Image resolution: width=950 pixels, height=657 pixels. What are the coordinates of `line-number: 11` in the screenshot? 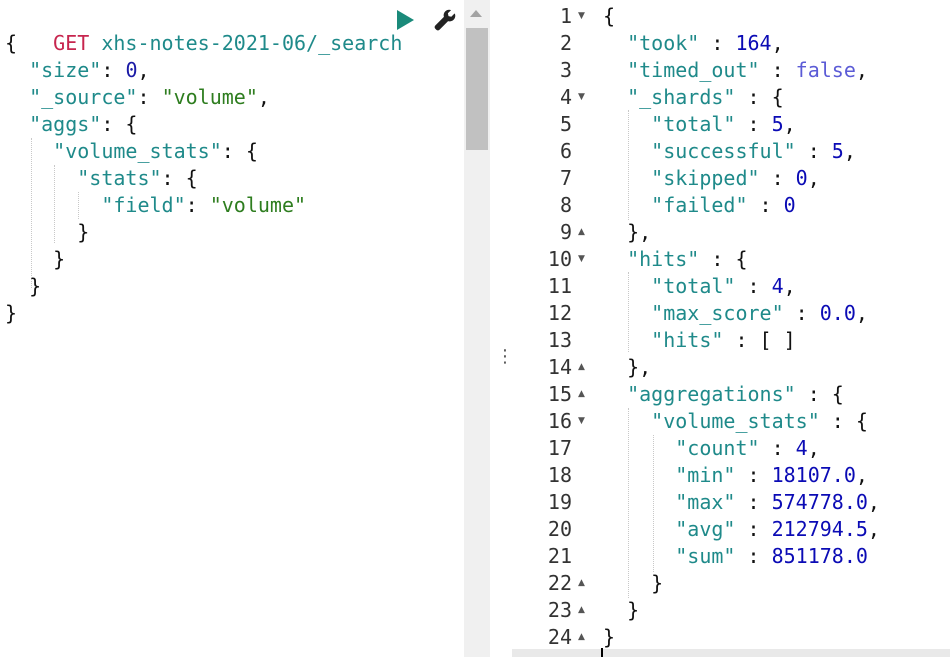 It's located at (559, 286).